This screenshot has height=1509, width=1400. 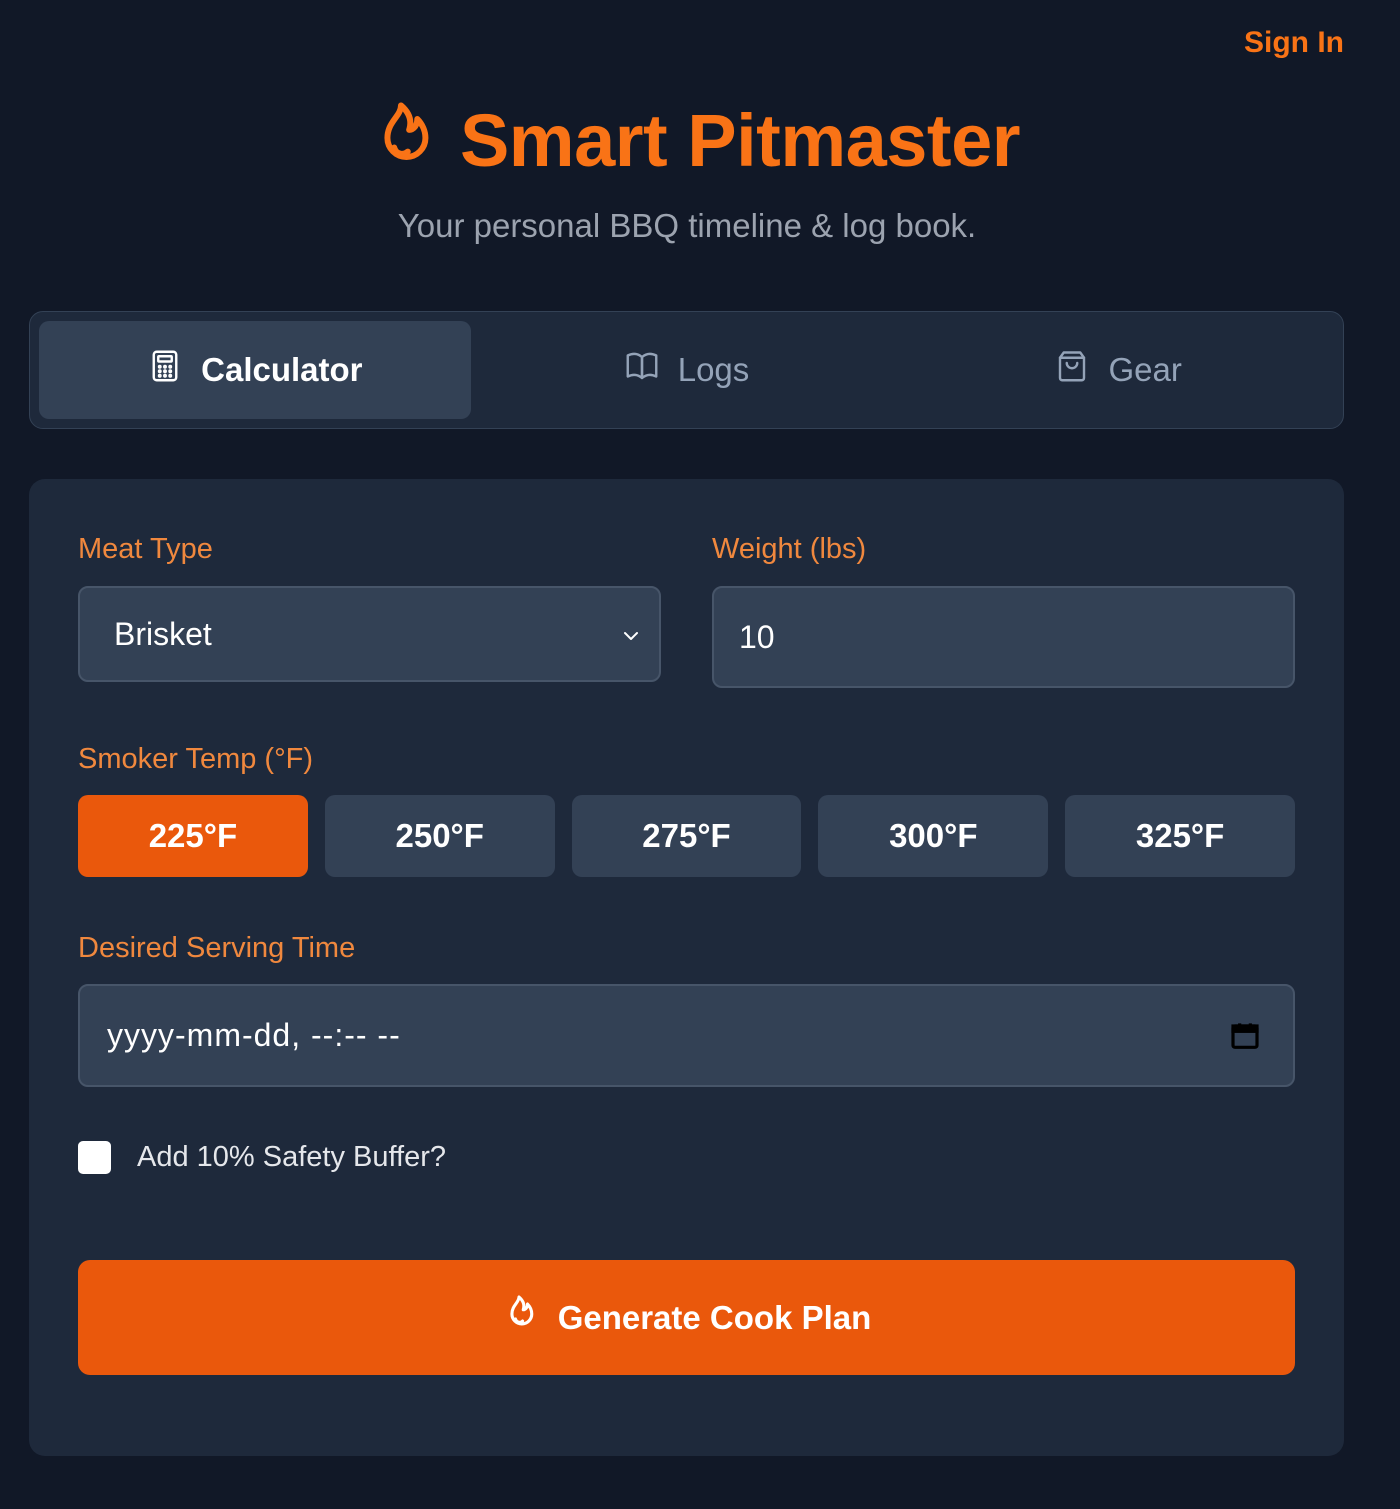 What do you see at coordinates (714, 1317) in the screenshot?
I see `generate-cook-plan-label: Generate Cook Plan` at bounding box center [714, 1317].